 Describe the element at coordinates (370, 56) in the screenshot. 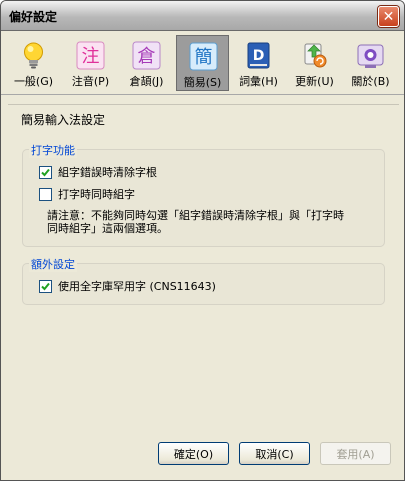

I see `about-icon` at that location.